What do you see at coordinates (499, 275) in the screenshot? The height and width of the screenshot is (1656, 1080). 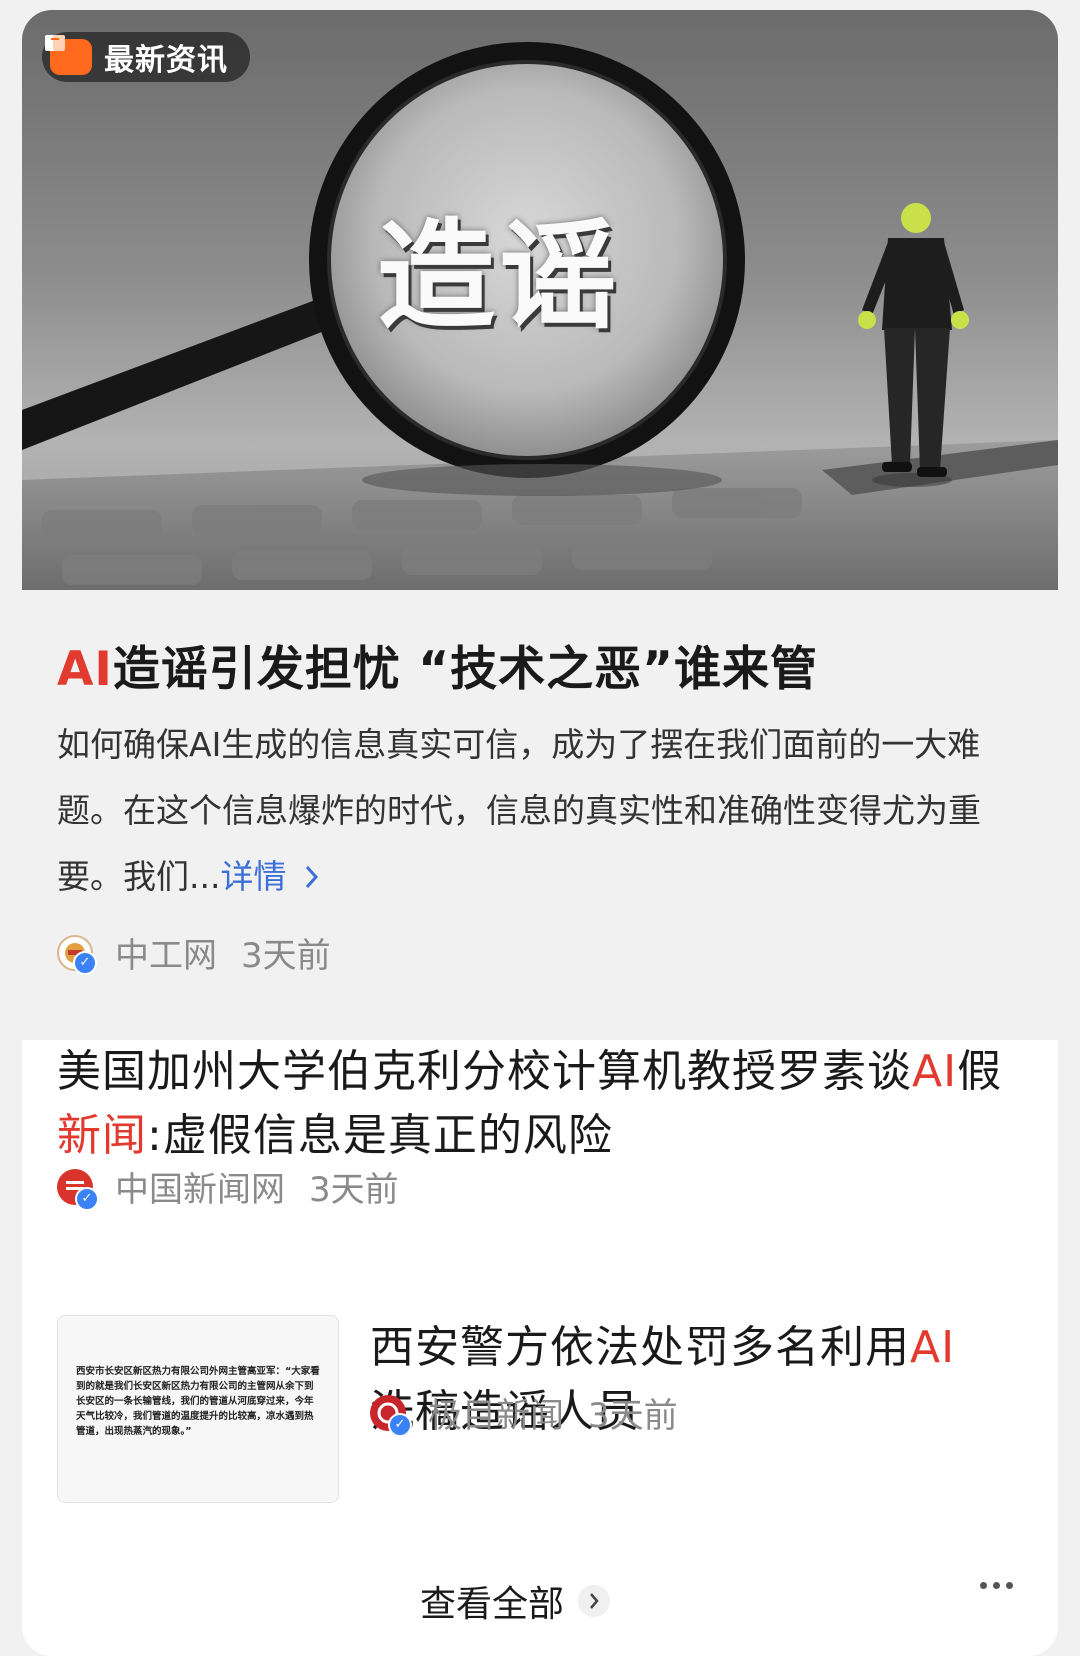 I see `hero-magnified-word: 造谣` at bounding box center [499, 275].